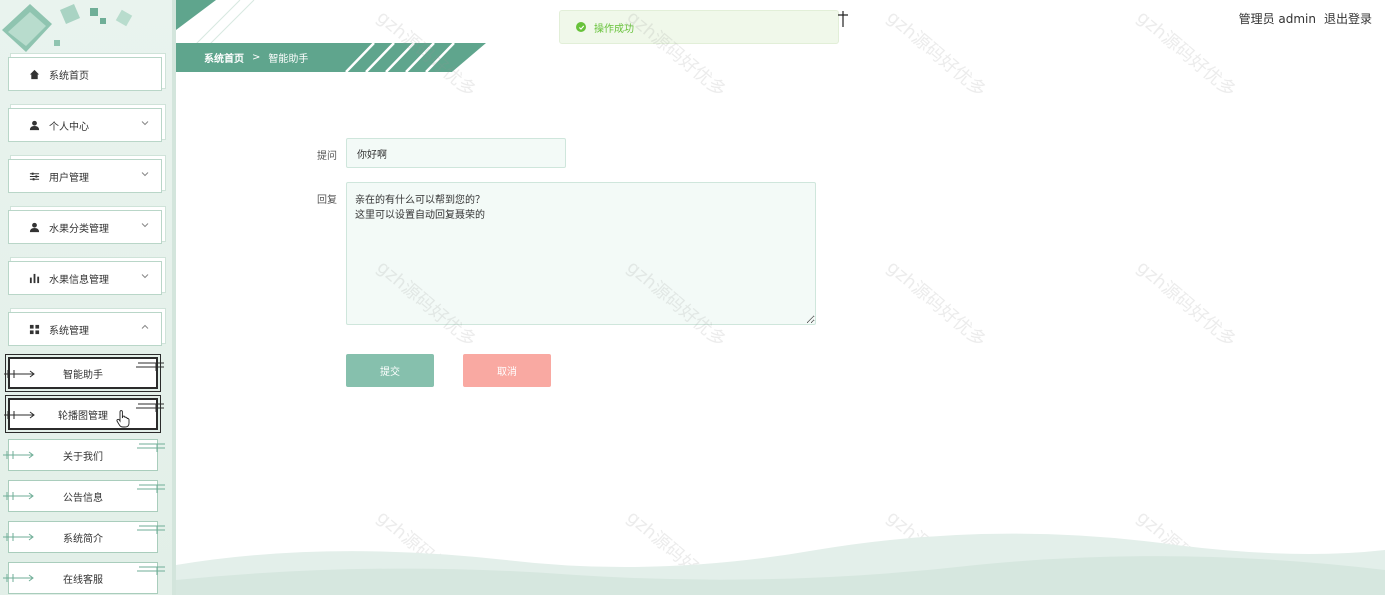 The image size is (1385, 595). I want to click on question-input, so click(456, 153).